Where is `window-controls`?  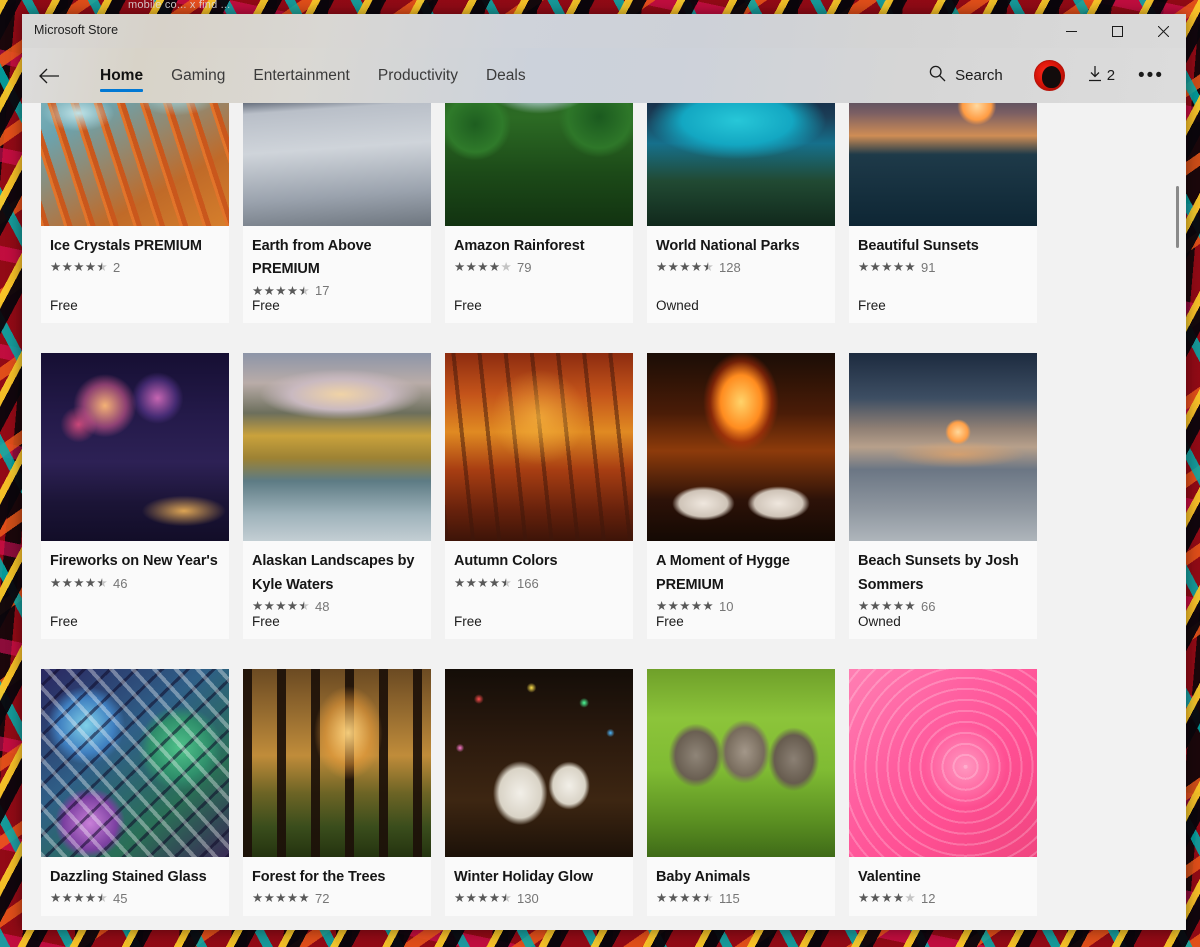
window-controls is located at coordinates (1117, 31).